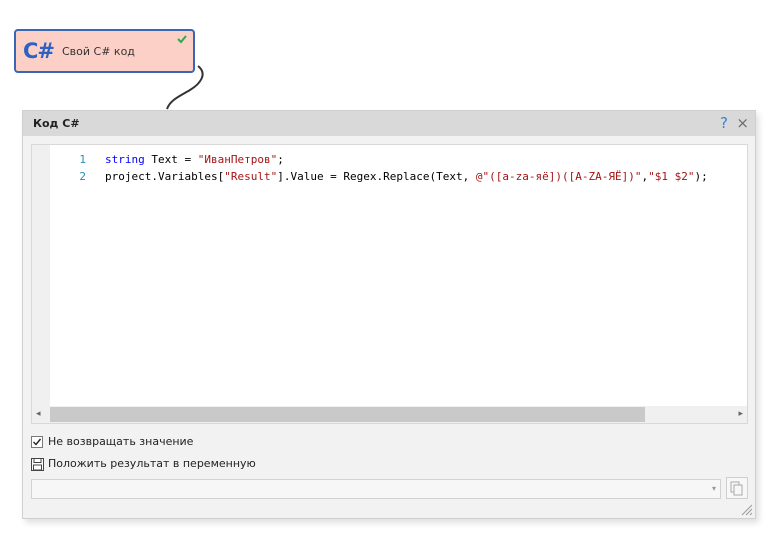 The height and width of the screenshot is (546, 771). I want to click on checkmark-icon, so click(37, 442).